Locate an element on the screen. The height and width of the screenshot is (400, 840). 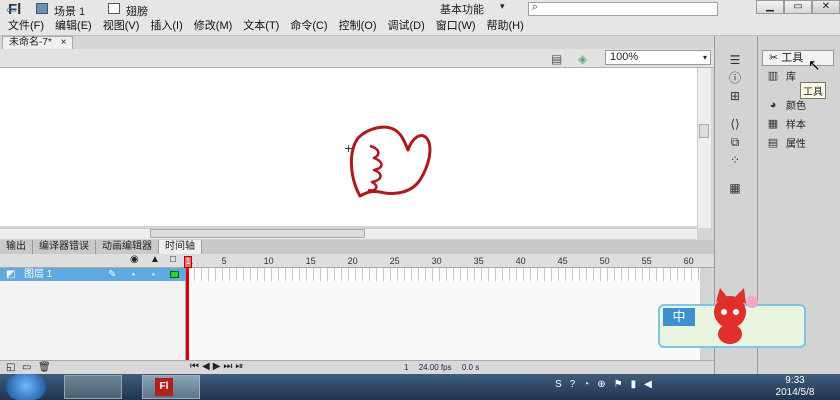
ruler-tick-label: 20 is located at coordinates (352, 261).